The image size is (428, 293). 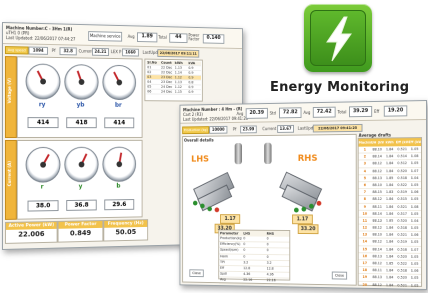 What do you see at coordinates (235, 129) in the screenshot?
I see `front-pf-label: Pf` at bounding box center [235, 129].